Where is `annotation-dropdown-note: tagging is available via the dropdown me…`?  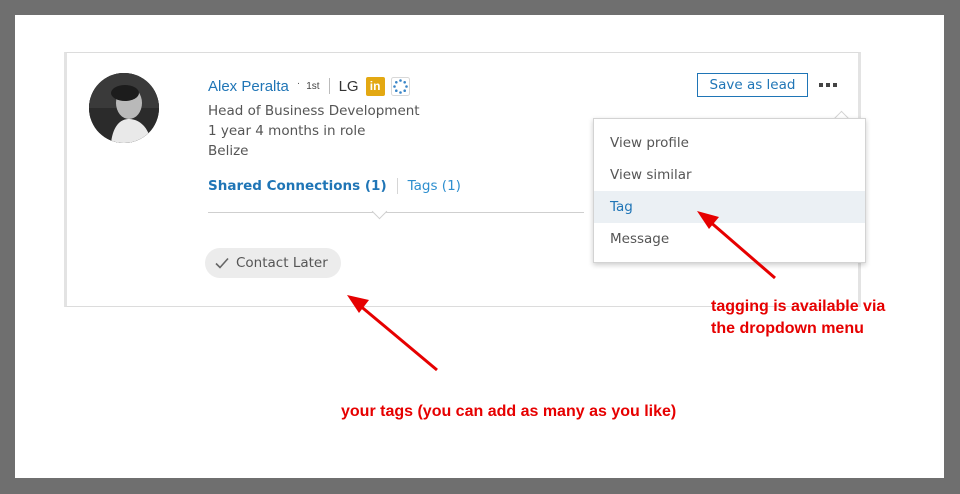 annotation-dropdown-note: tagging is available via the dropdown me… is located at coordinates (798, 318).